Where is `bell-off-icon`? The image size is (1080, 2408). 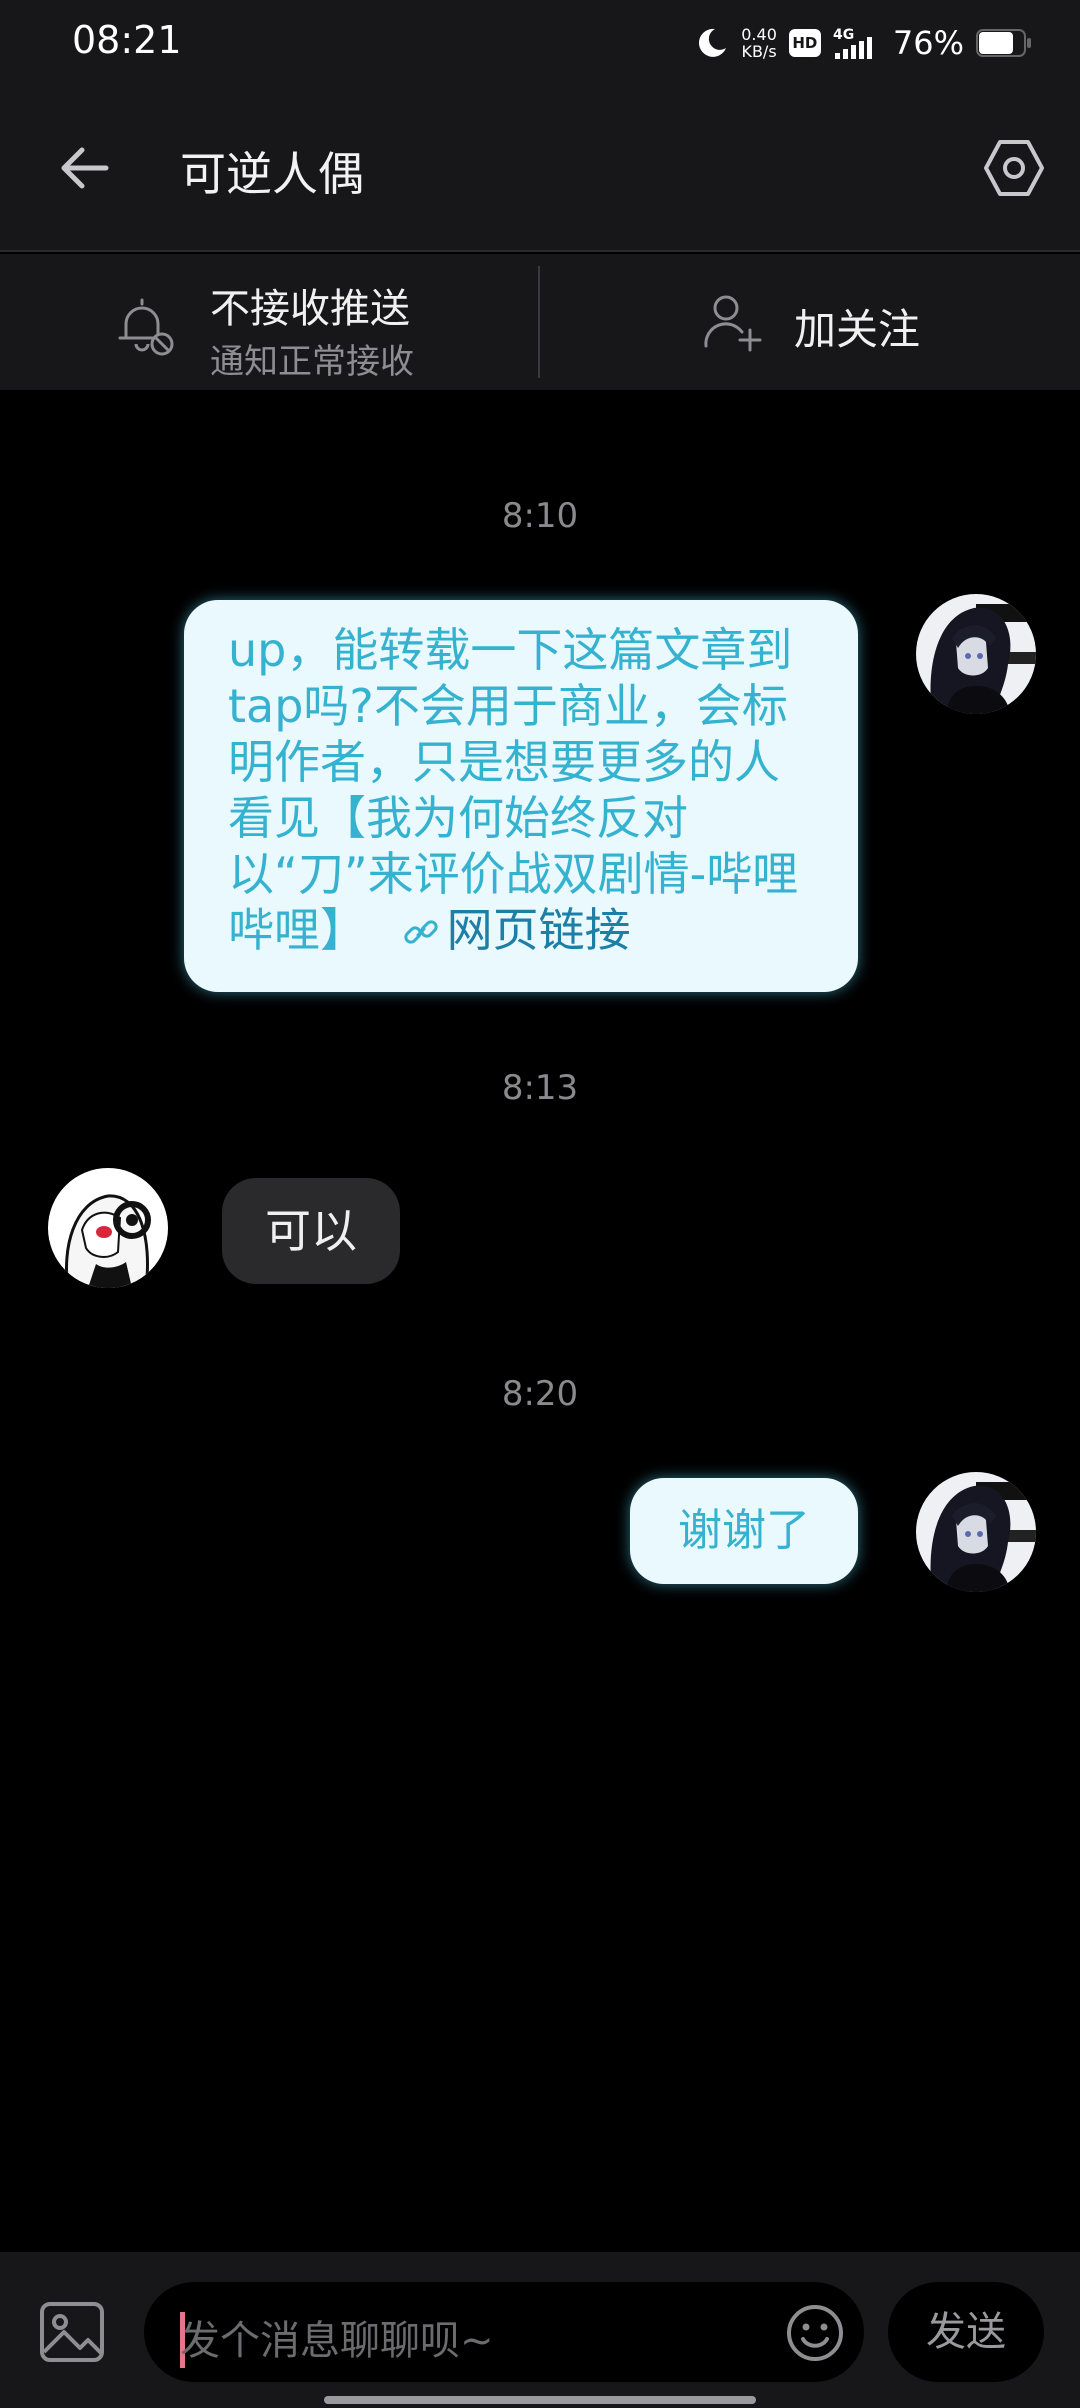 bell-off-icon is located at coordinates (146, 326).